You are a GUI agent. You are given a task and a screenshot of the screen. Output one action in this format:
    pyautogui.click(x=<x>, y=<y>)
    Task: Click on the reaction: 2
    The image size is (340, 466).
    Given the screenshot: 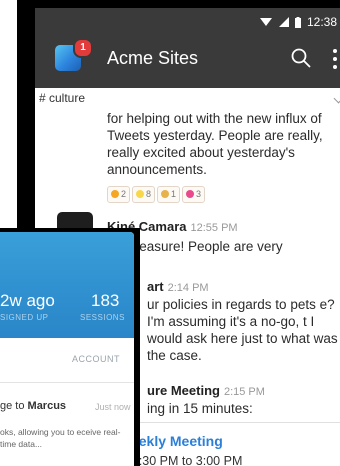 What is the action you would take?
    pyautogui.click(x=119, y=194)
    